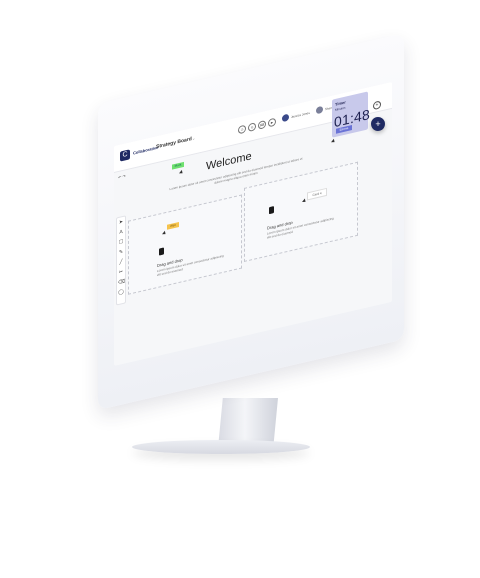  I want to click on logo-text: Collaborative, so click(146, 150).